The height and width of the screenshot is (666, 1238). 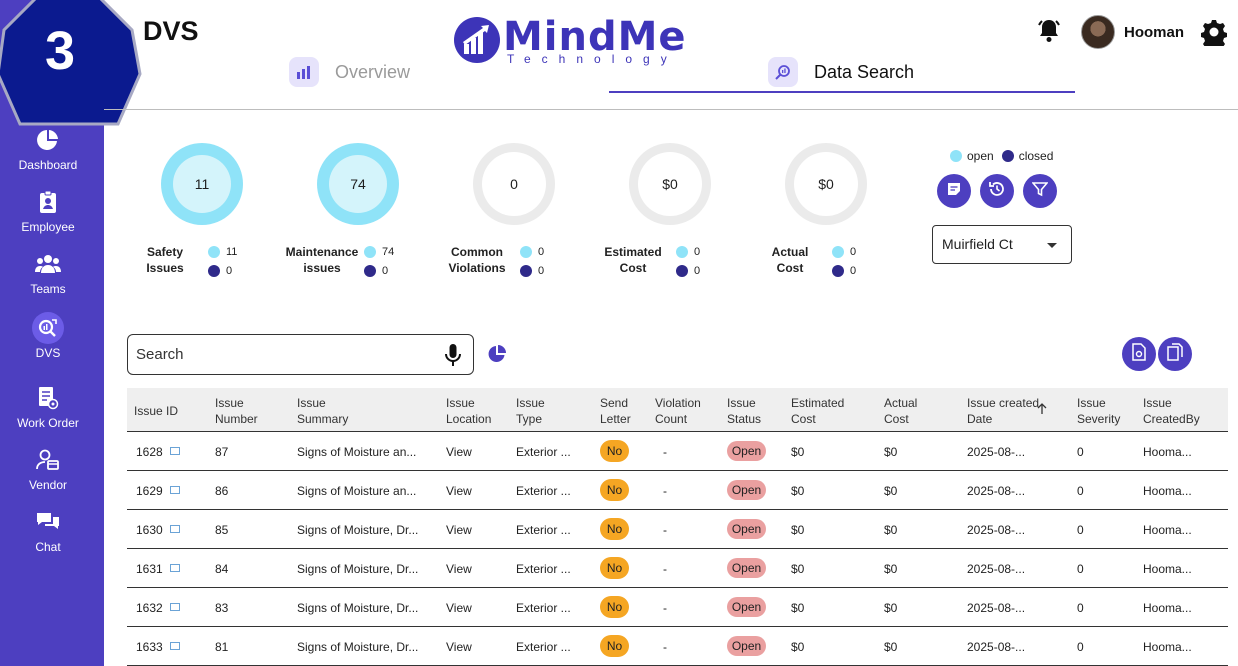 I want to click on column-header: Violation Count, so click(x=678, y=411).